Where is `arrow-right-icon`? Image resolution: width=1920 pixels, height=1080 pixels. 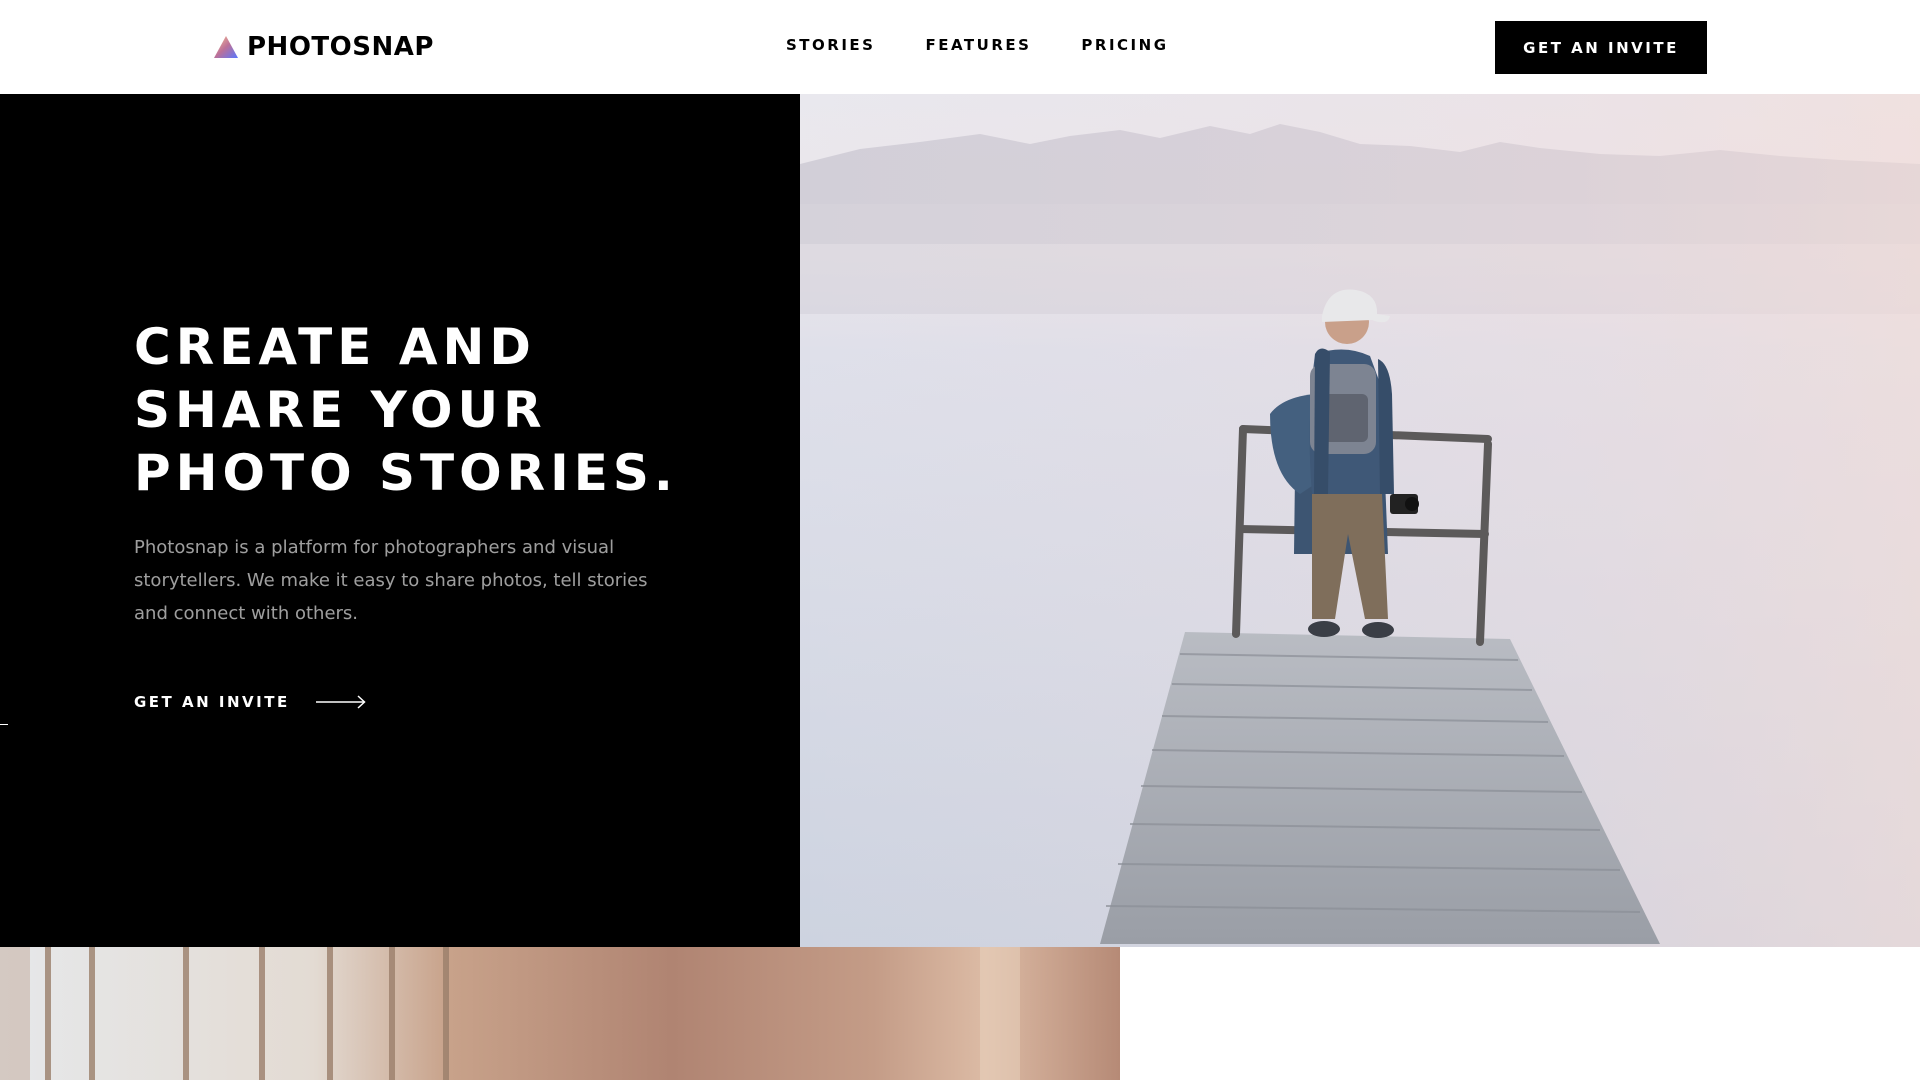
arrow-right-icon is located at coordinates (340, 702).